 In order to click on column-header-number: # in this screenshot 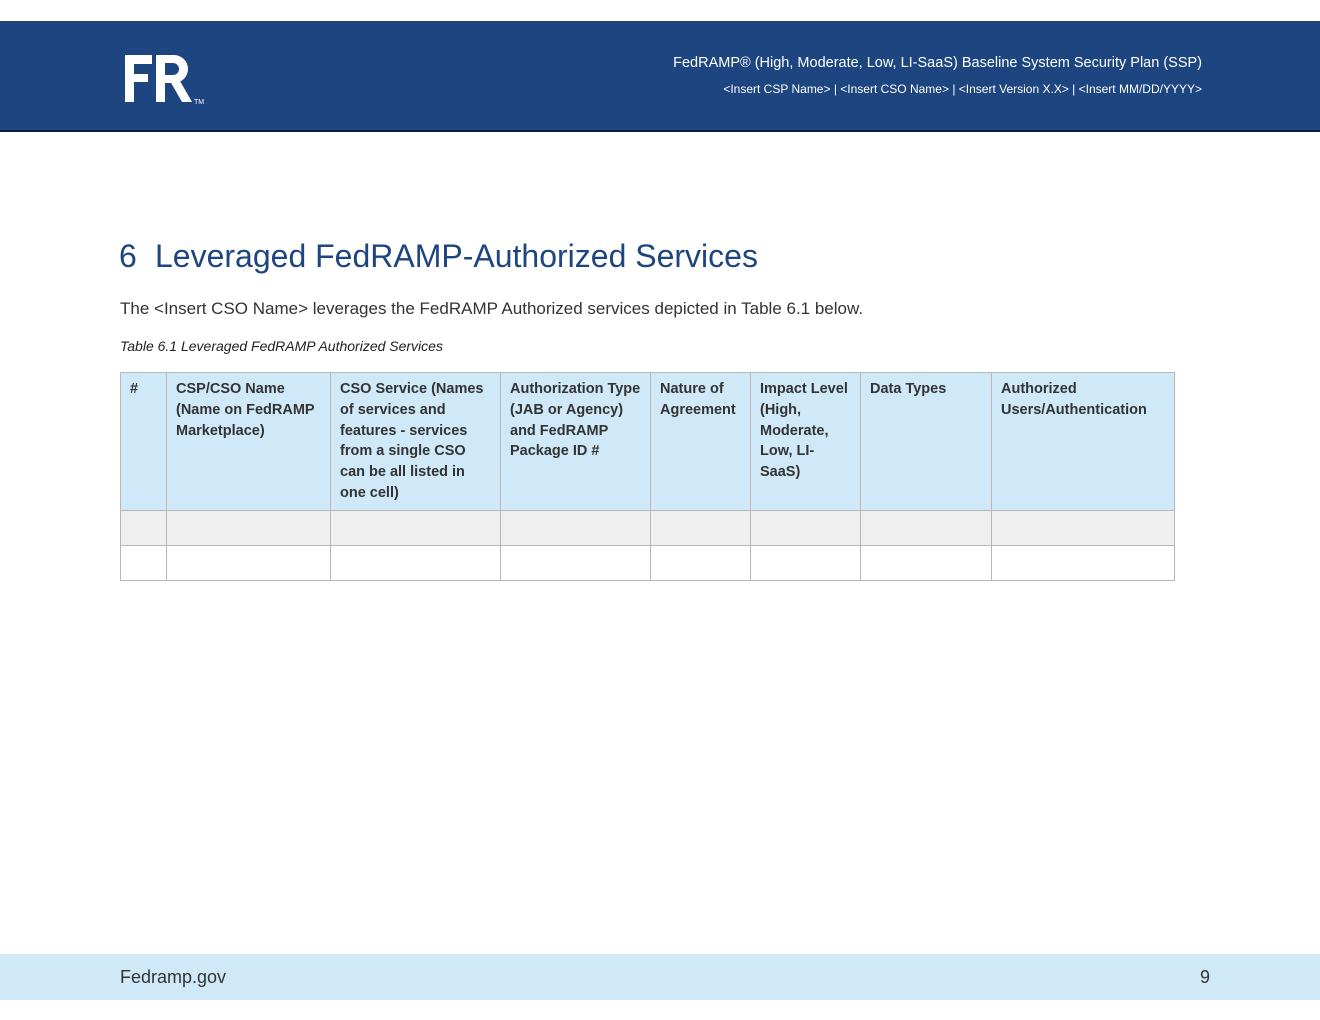, I will do `click(143, 441)`.